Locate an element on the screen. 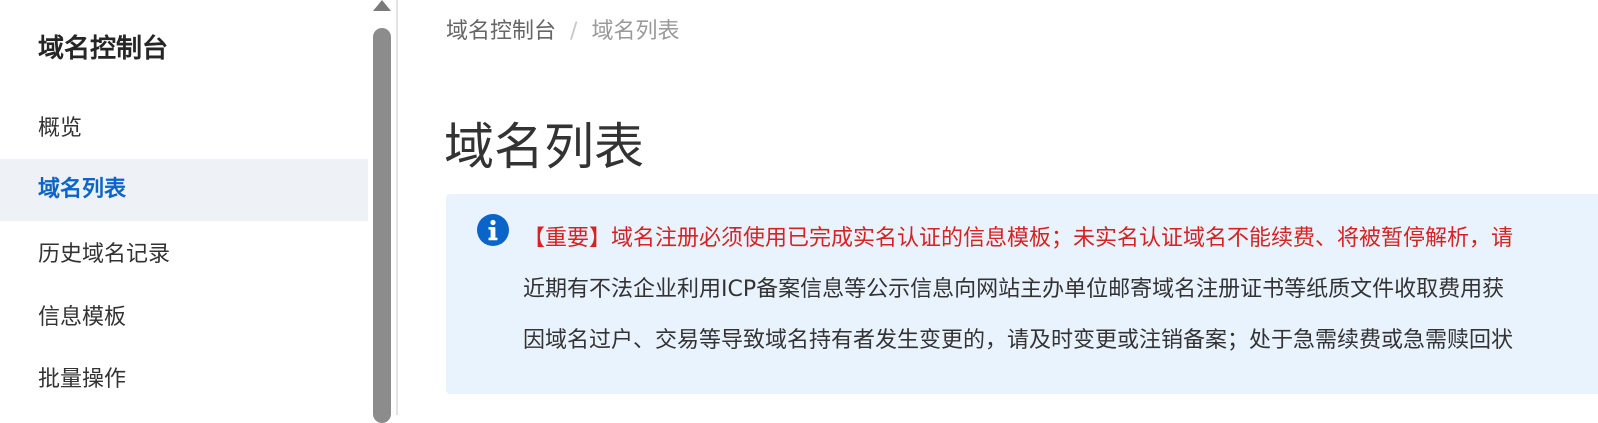 The height and width of the screenshot is (423, 1598). sidebar-scrollbar is located at coordinates (382, 211).